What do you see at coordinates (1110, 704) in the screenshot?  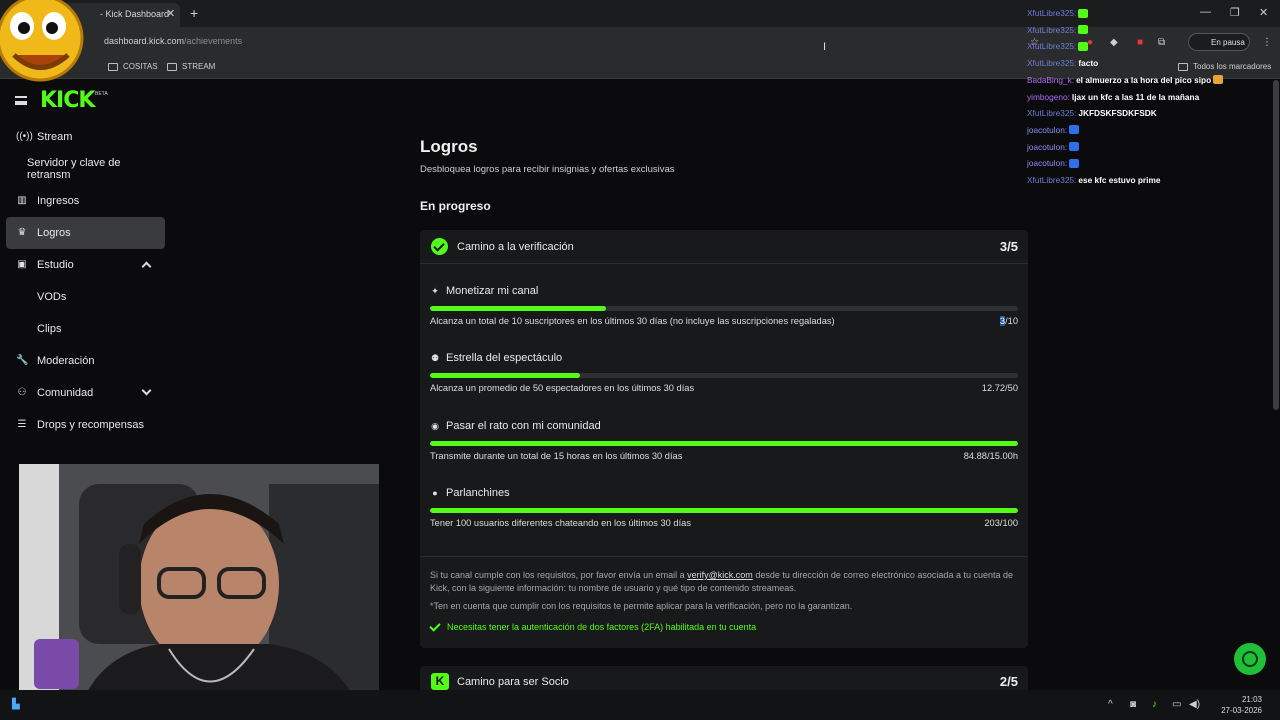 I see `tray-chevron-icon: ^` at bounding box center [1110, 704].